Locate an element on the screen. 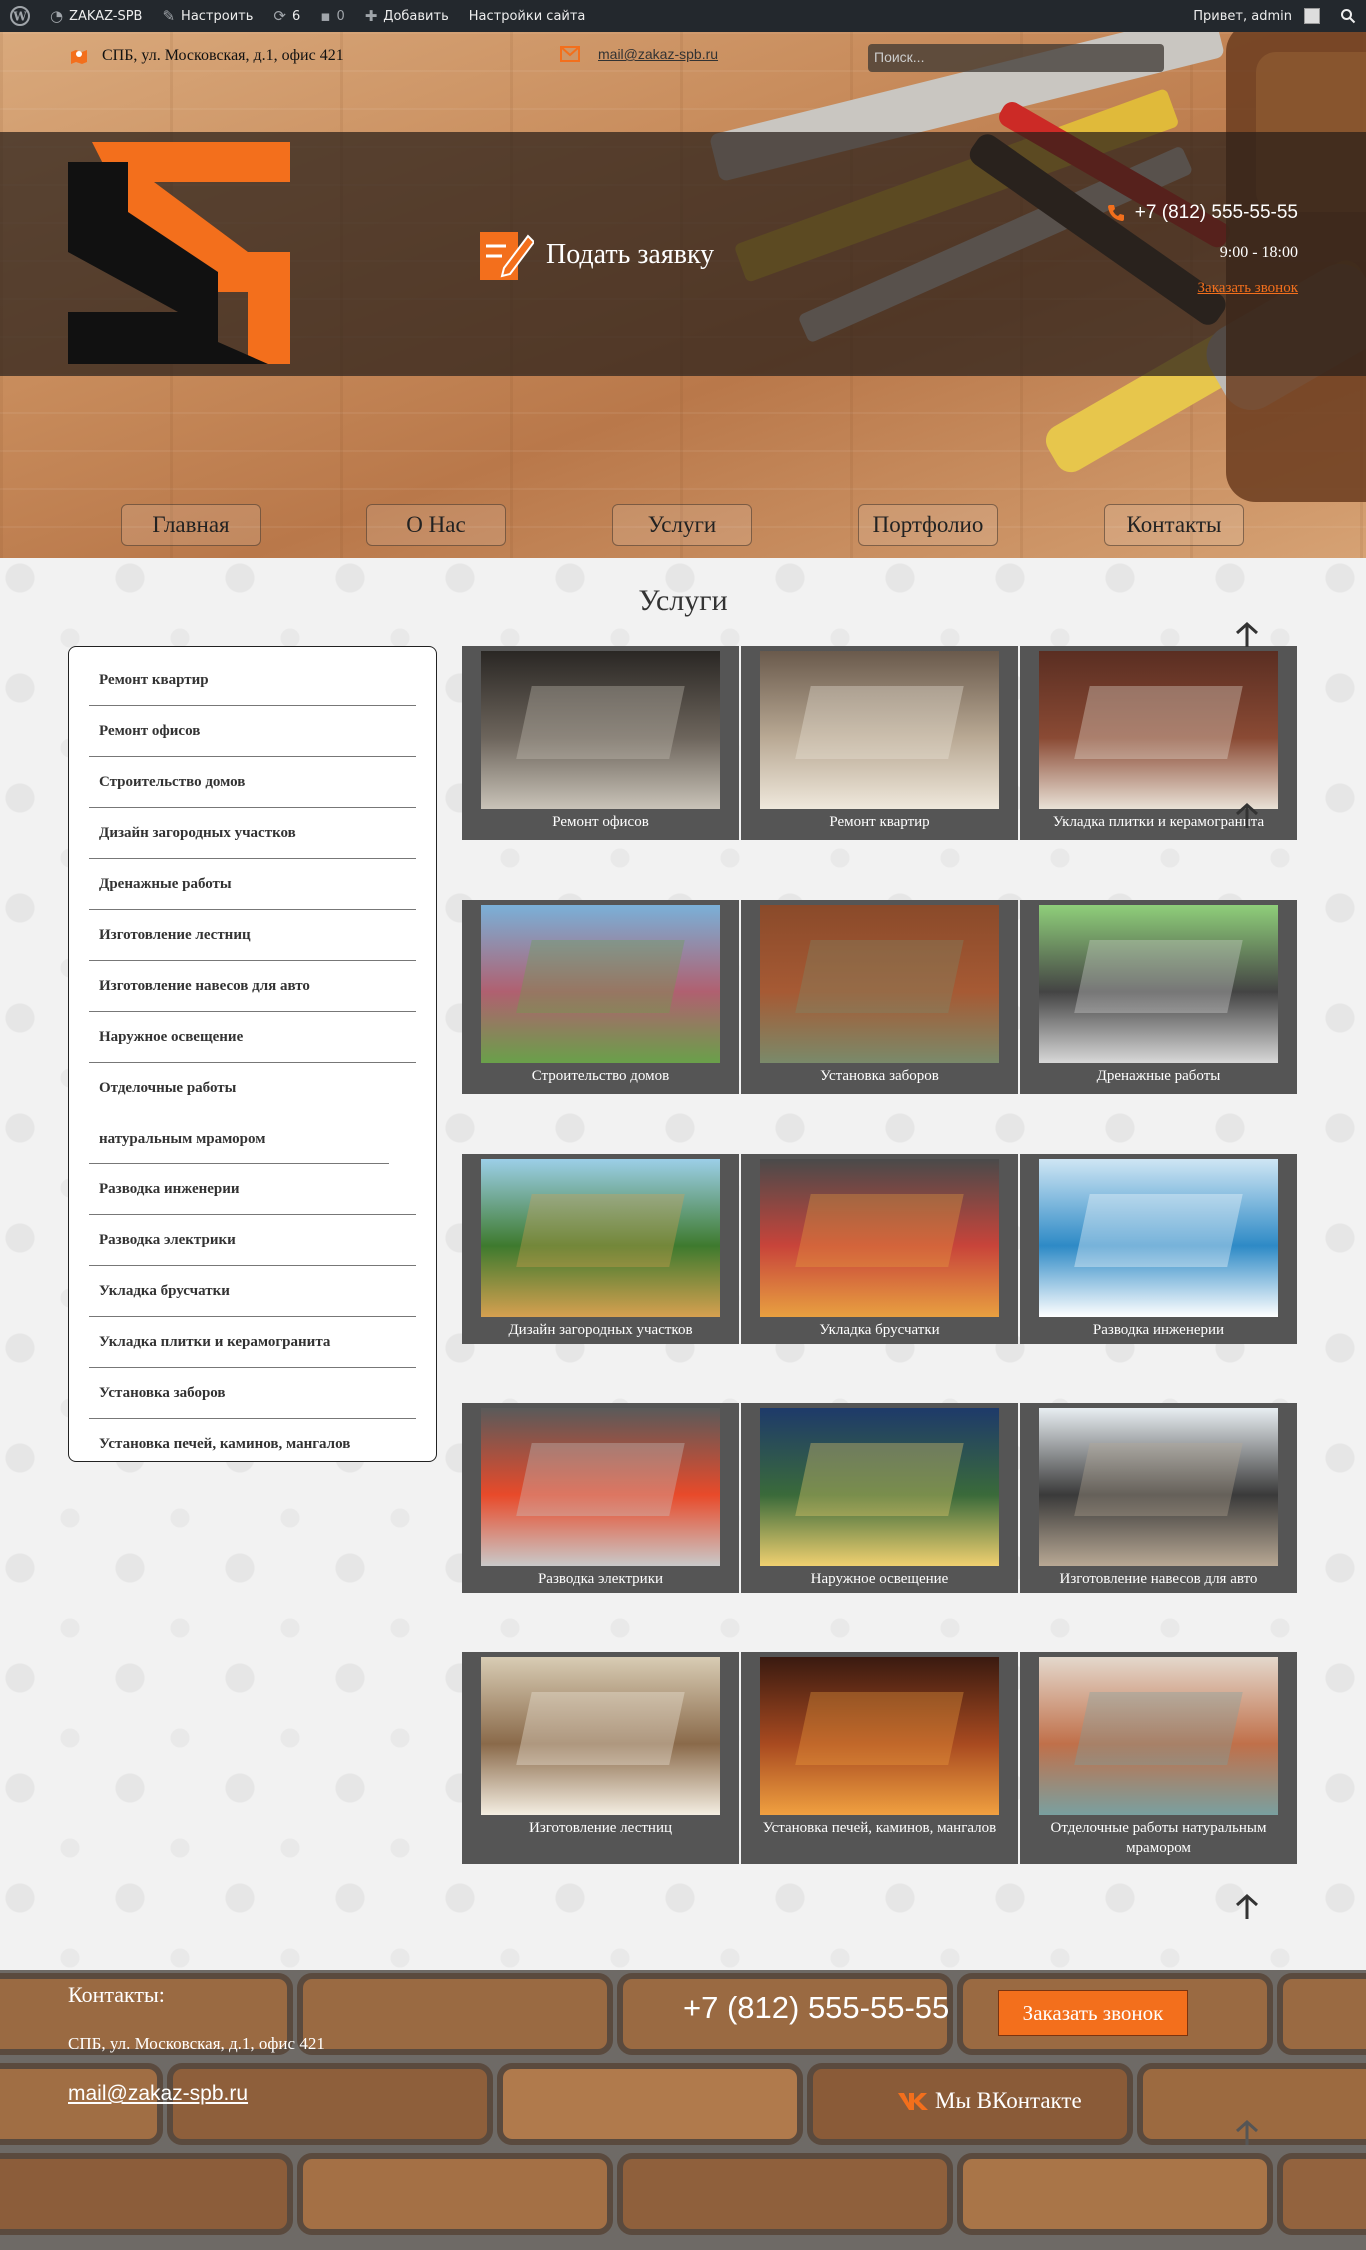 This screenshot has width=1366, height=2250. vk-link: Мы ВКонтакте is located at coordinates (989, 2101).